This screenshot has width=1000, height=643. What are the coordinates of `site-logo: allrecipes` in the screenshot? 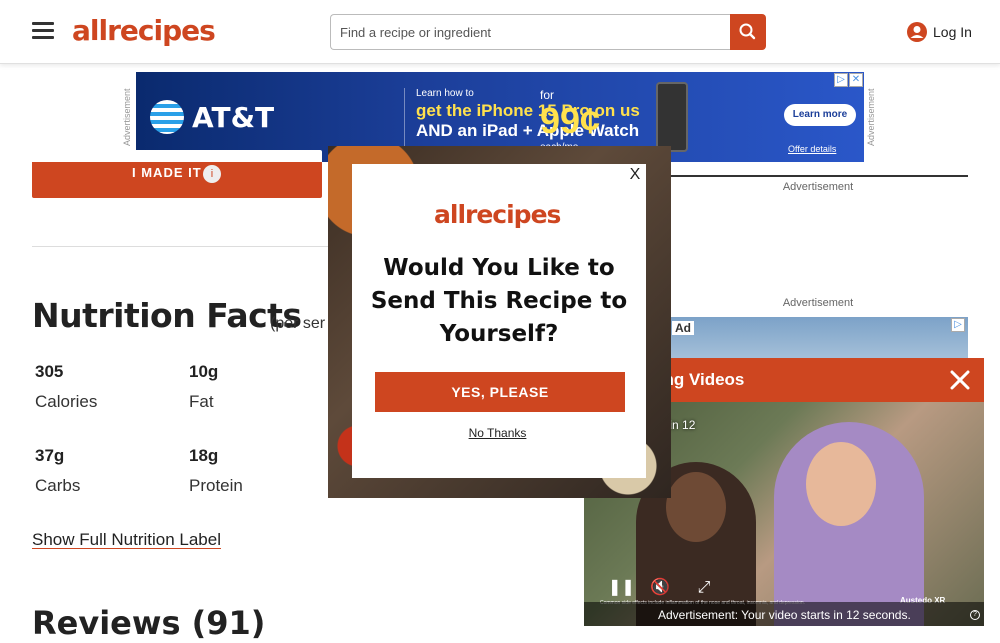 It's located at (144, 30).